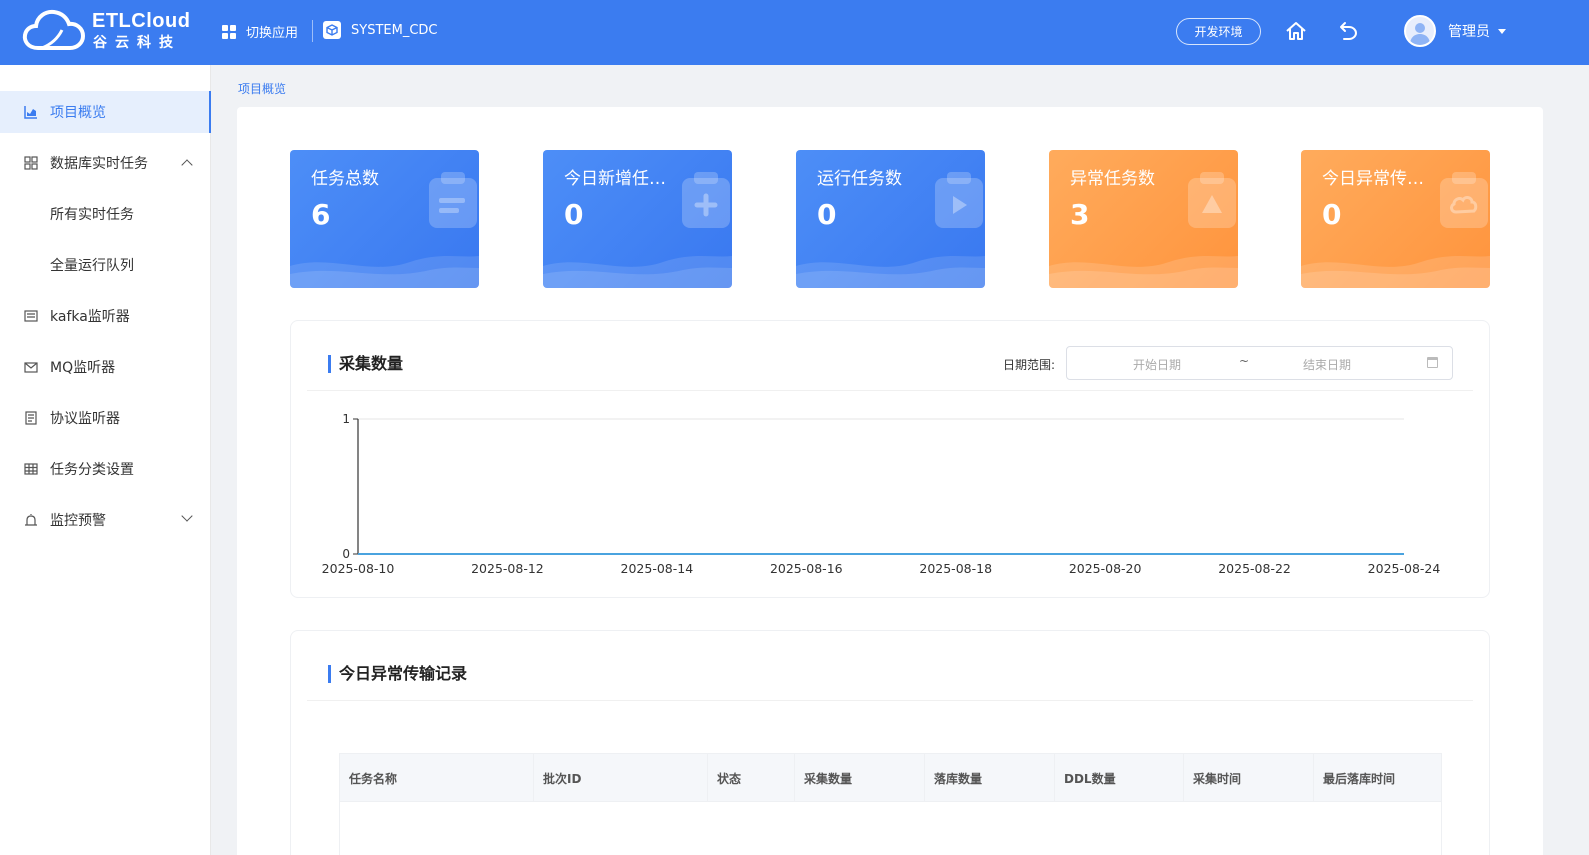  Describe the element at coordinates (1249, 778) in the screenshot. I see `table-column-header: 采集时间` at that location.